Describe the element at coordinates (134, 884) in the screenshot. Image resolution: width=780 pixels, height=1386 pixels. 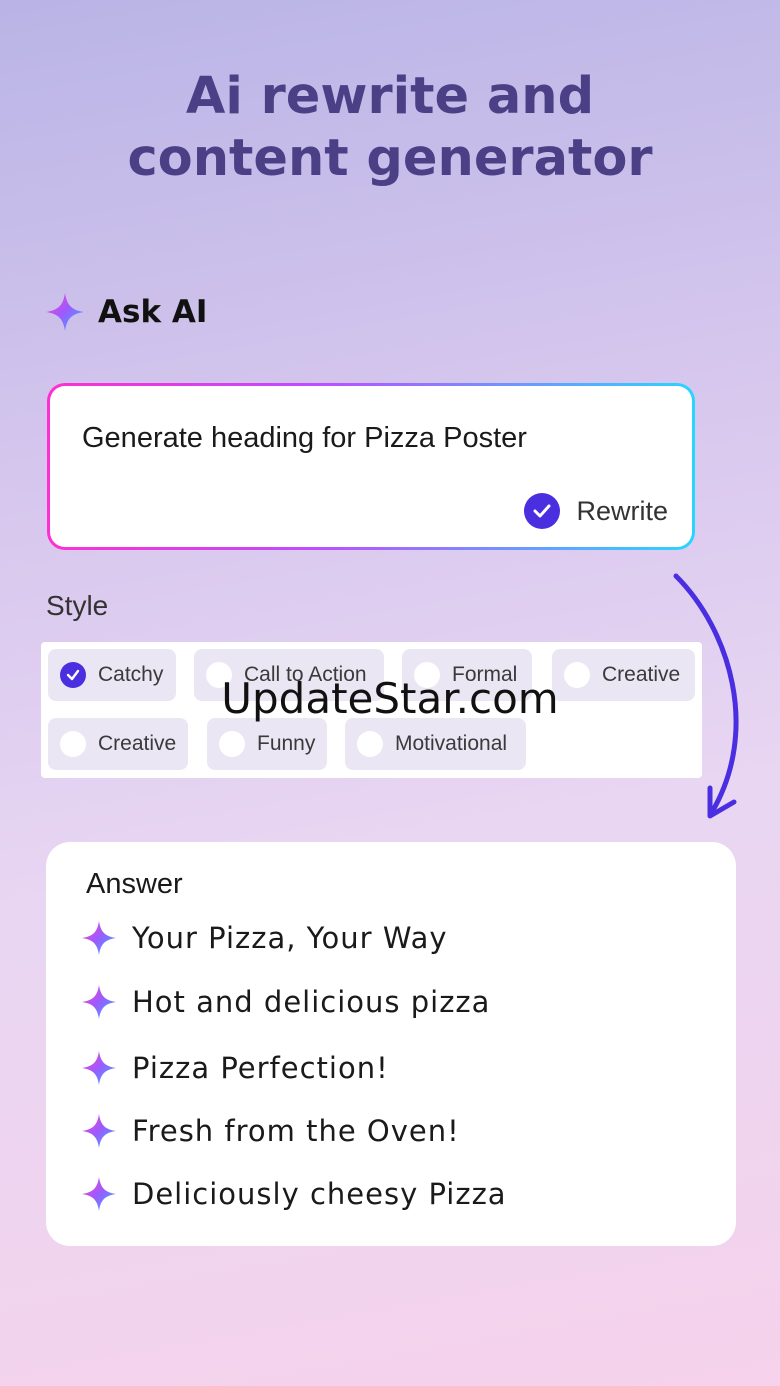
I see `answer-title: Answer` at that location.